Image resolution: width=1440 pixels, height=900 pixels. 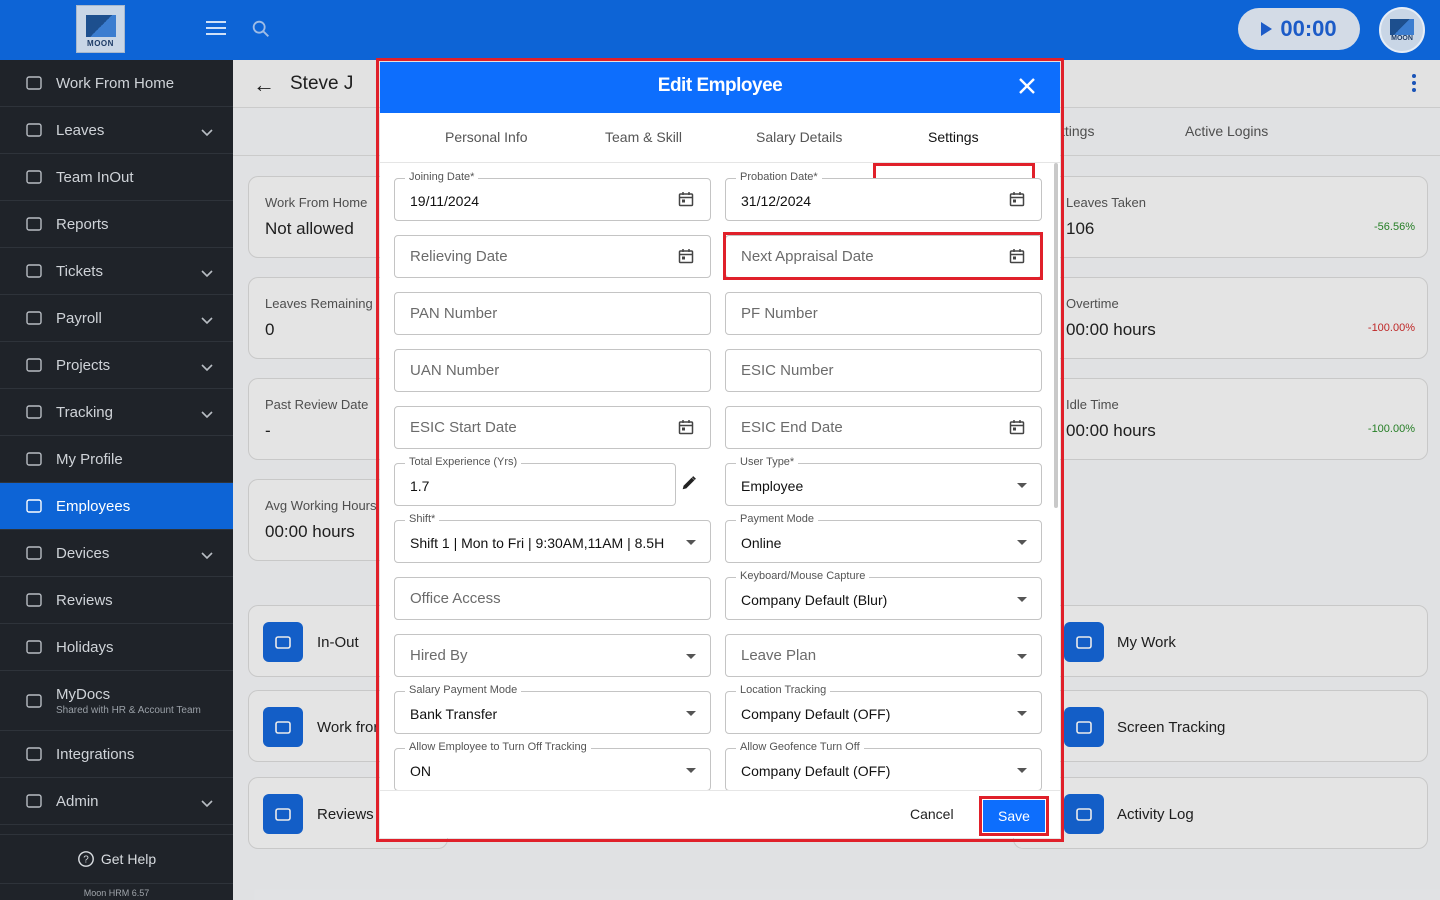 I want to click on sidebar-item-projects: Projects, so click(x=116, y=365).